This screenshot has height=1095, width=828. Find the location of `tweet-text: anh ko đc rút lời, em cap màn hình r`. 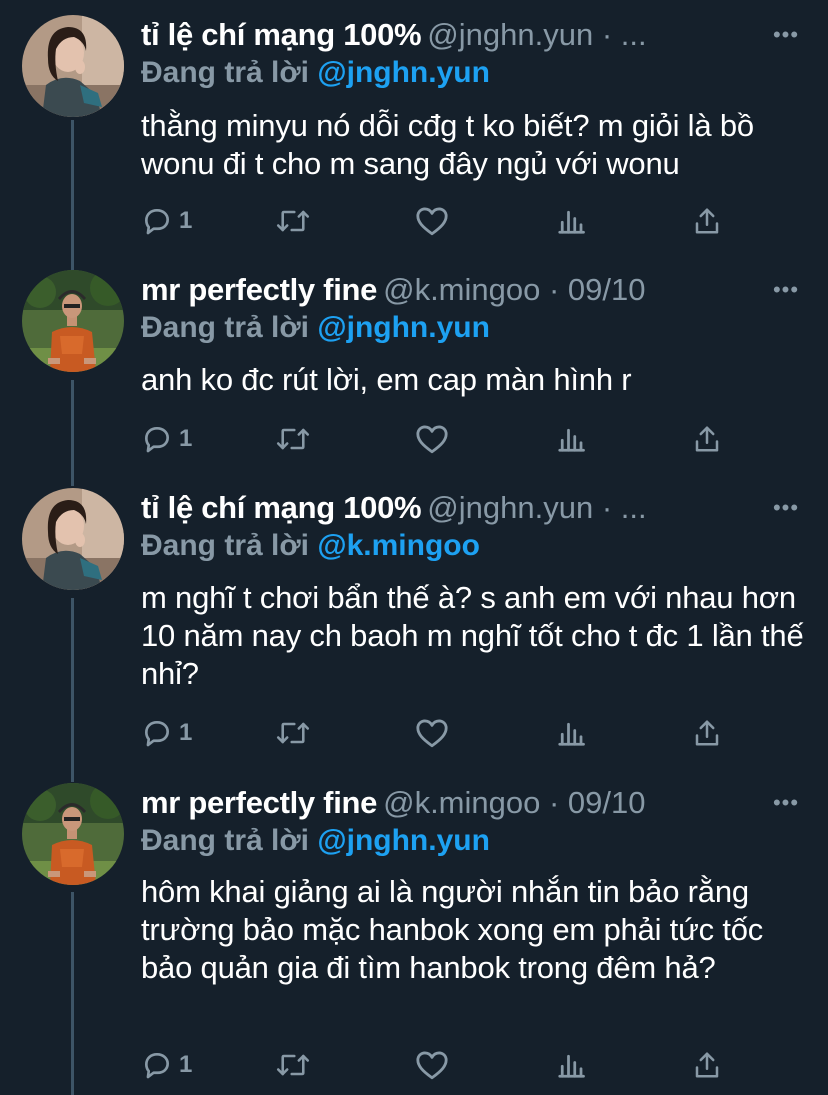

tweet-text: anh ko đc rút lời, em cap màn hình r is located at coordinates (386, 379).